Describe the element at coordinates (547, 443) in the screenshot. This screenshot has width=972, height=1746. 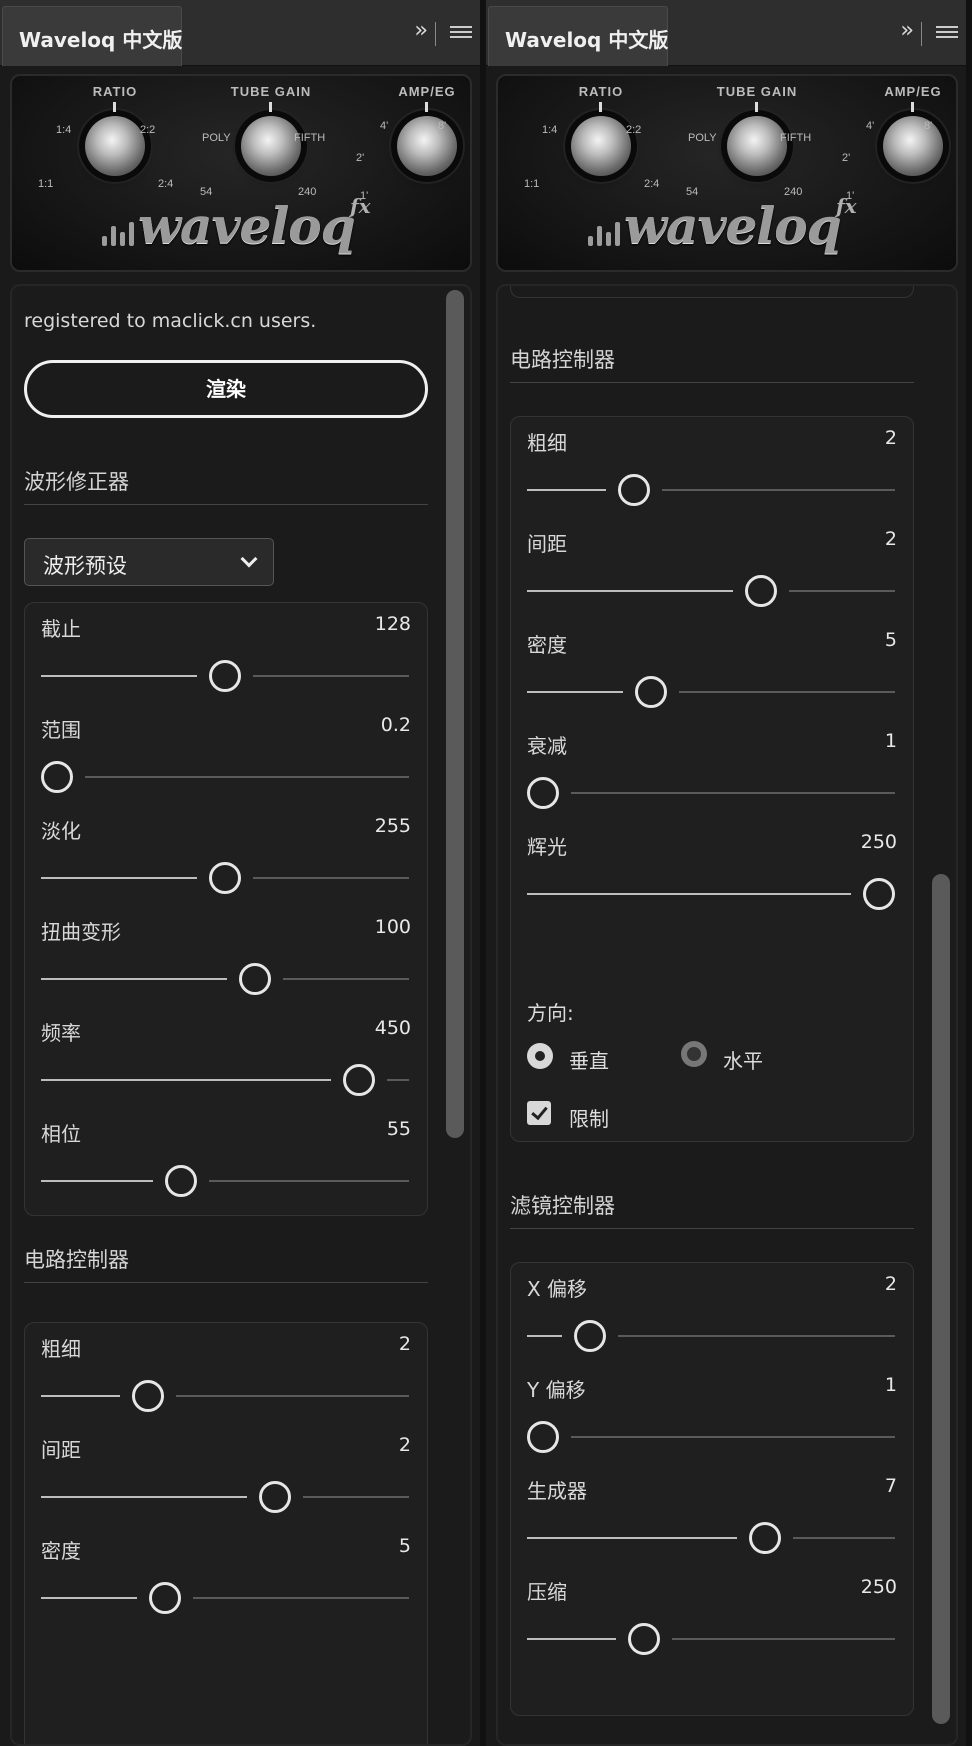
I see `slider-label: 粗细` at that location.